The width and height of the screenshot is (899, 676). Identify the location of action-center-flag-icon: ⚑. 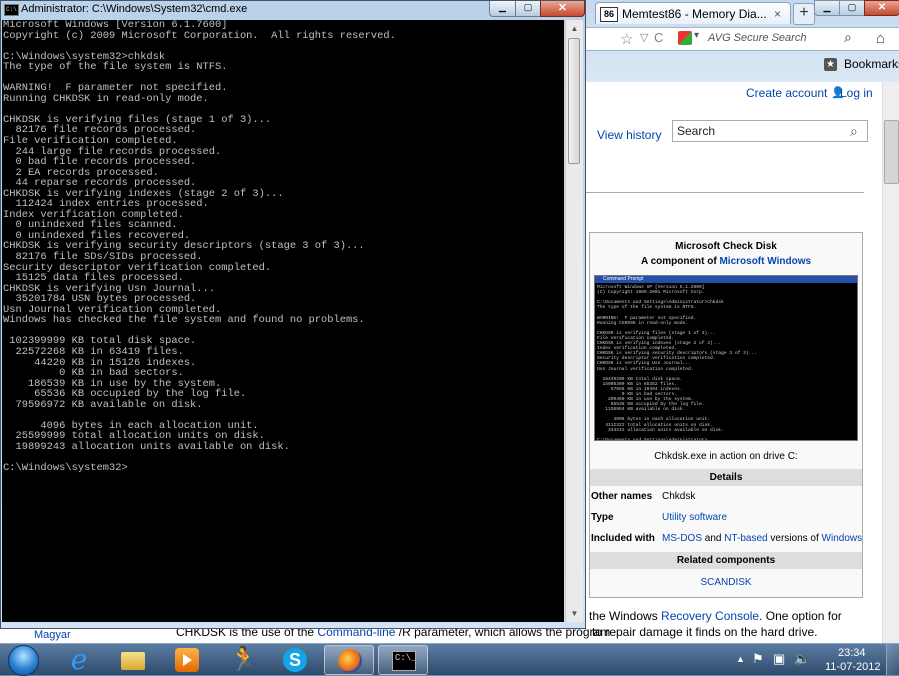
(758, 659).